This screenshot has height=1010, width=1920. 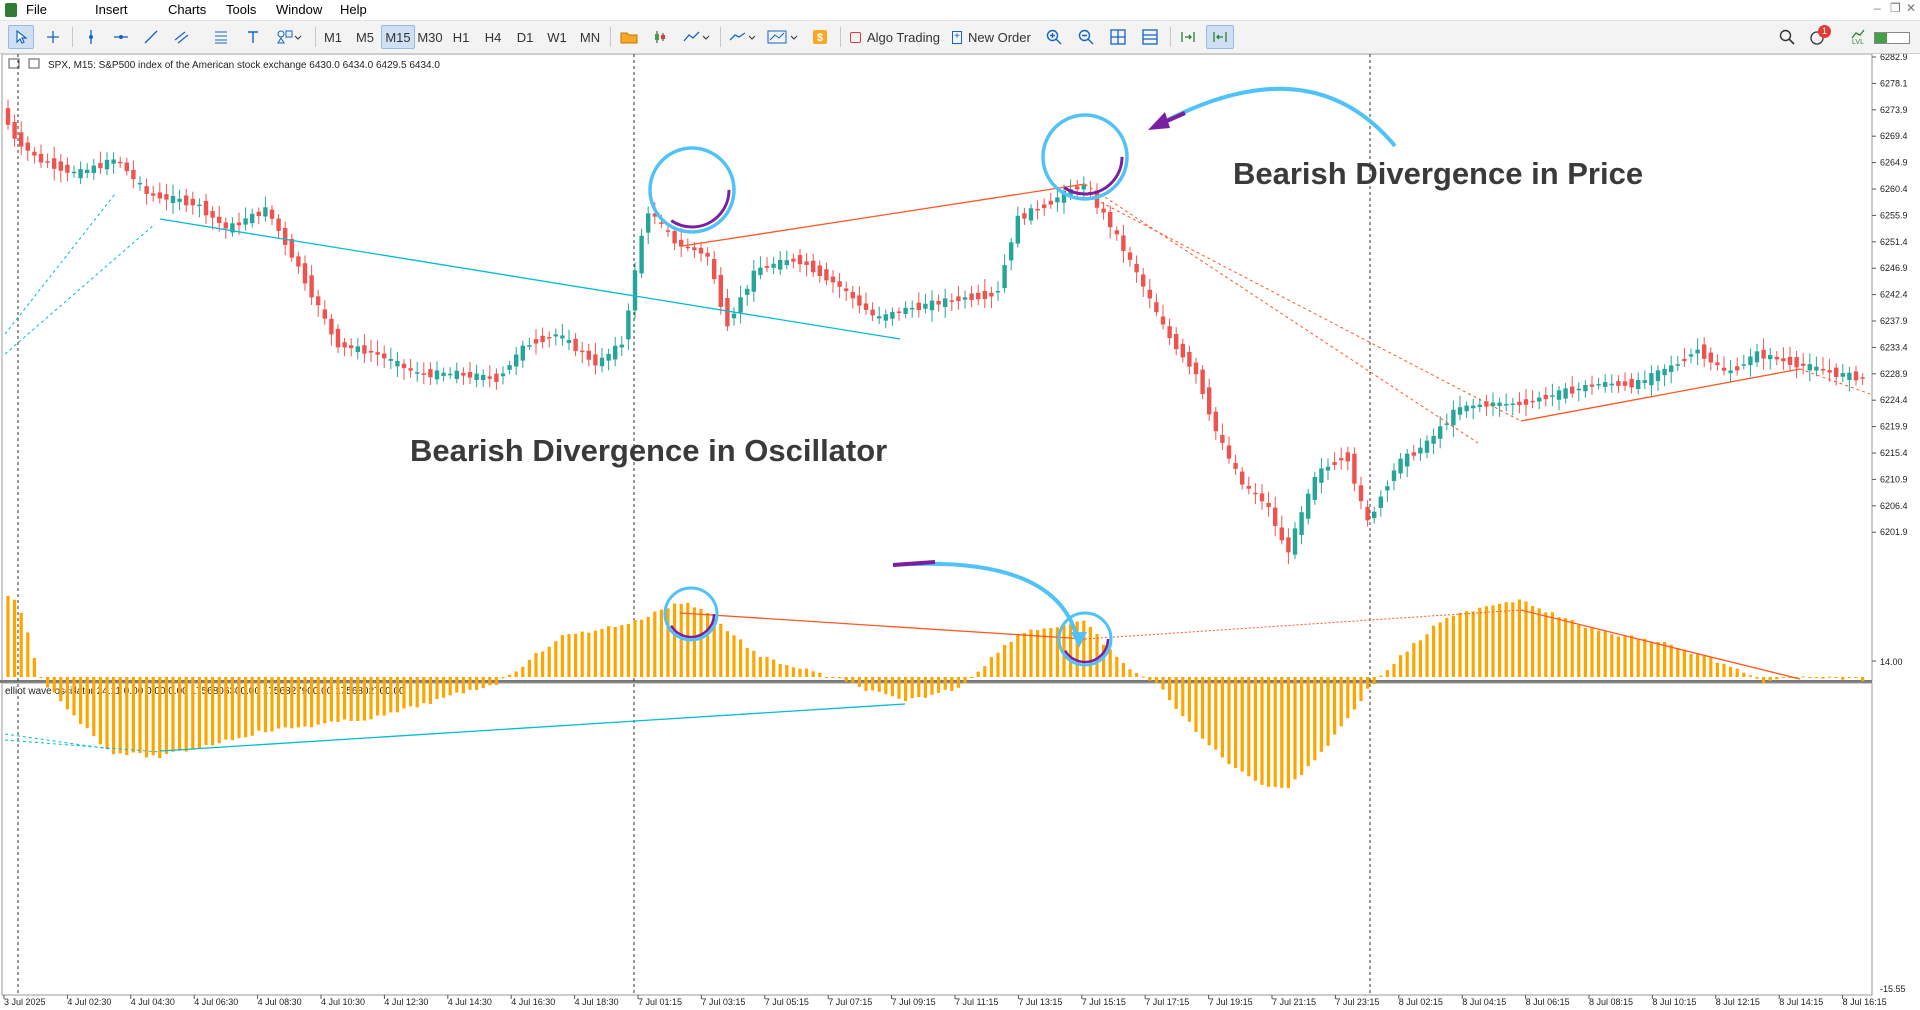 What do you see at coordinates (1894, 242) in the screenshot?
I see `price-axis-label: 6251.4` at bounding box center [1894, 242].